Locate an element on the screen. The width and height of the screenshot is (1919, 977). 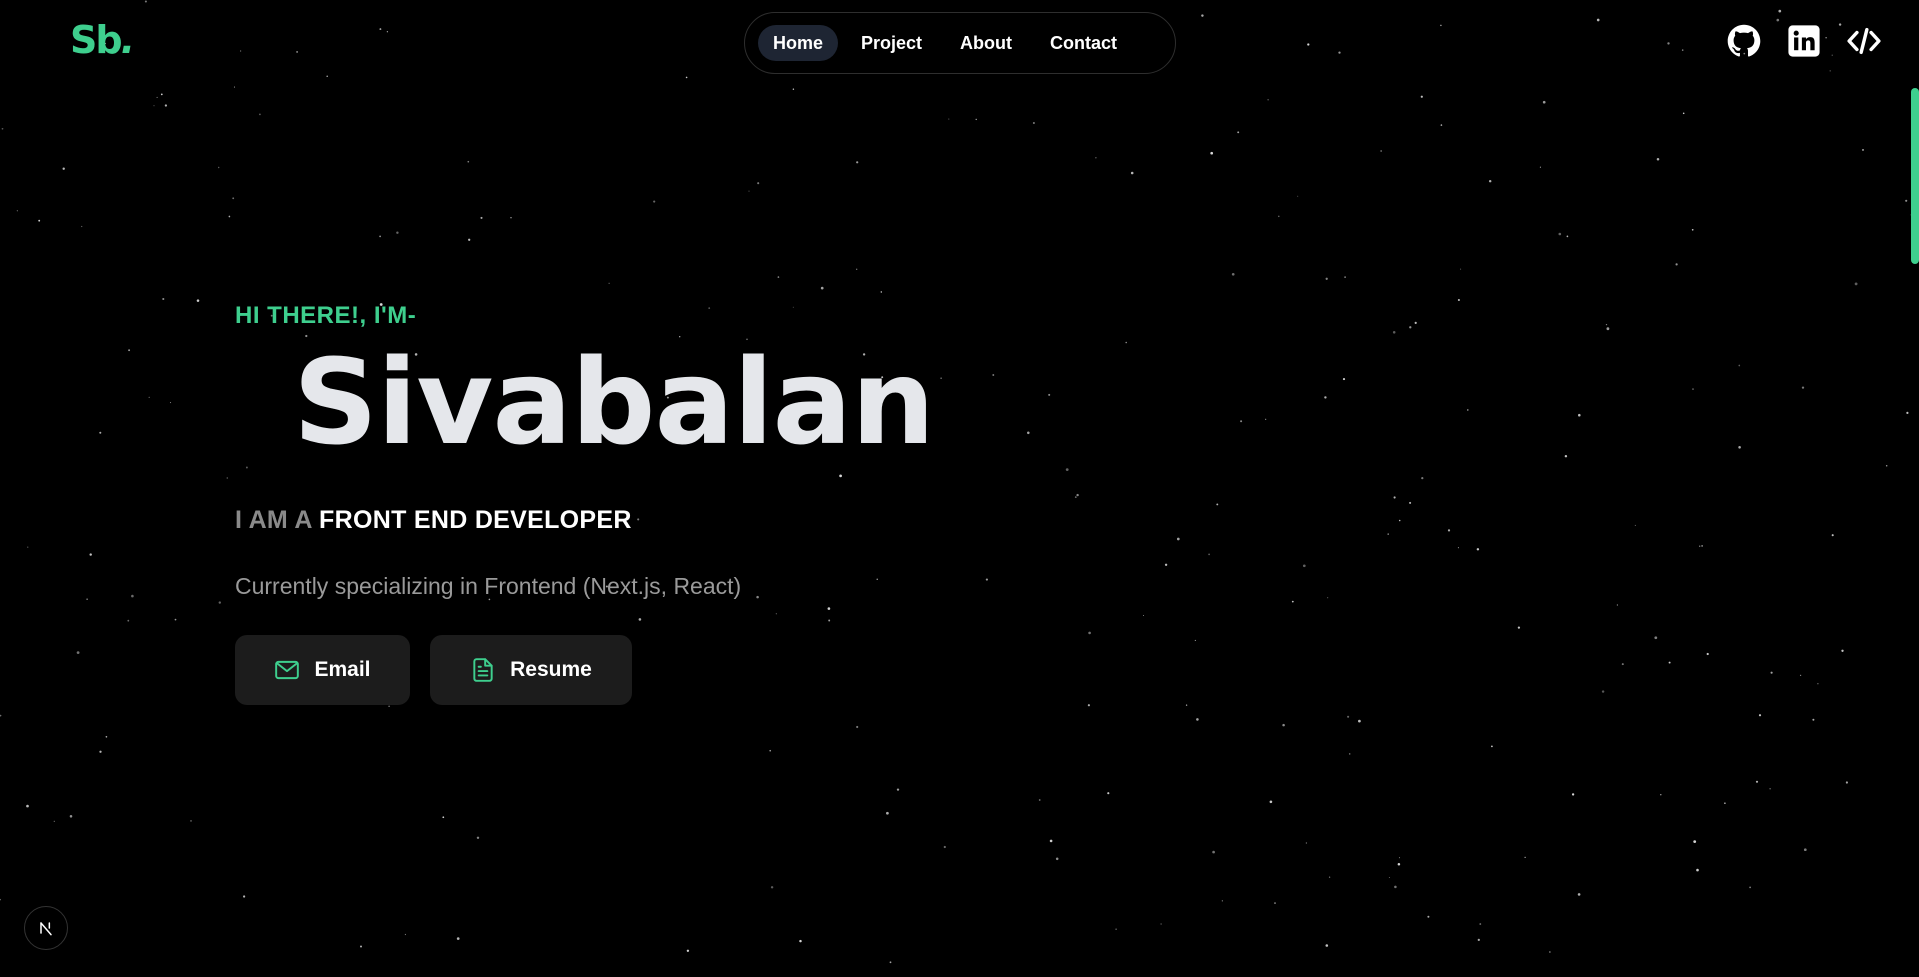
role-title: FRONT END DEVELOPER is located at coordinates (475, 520).